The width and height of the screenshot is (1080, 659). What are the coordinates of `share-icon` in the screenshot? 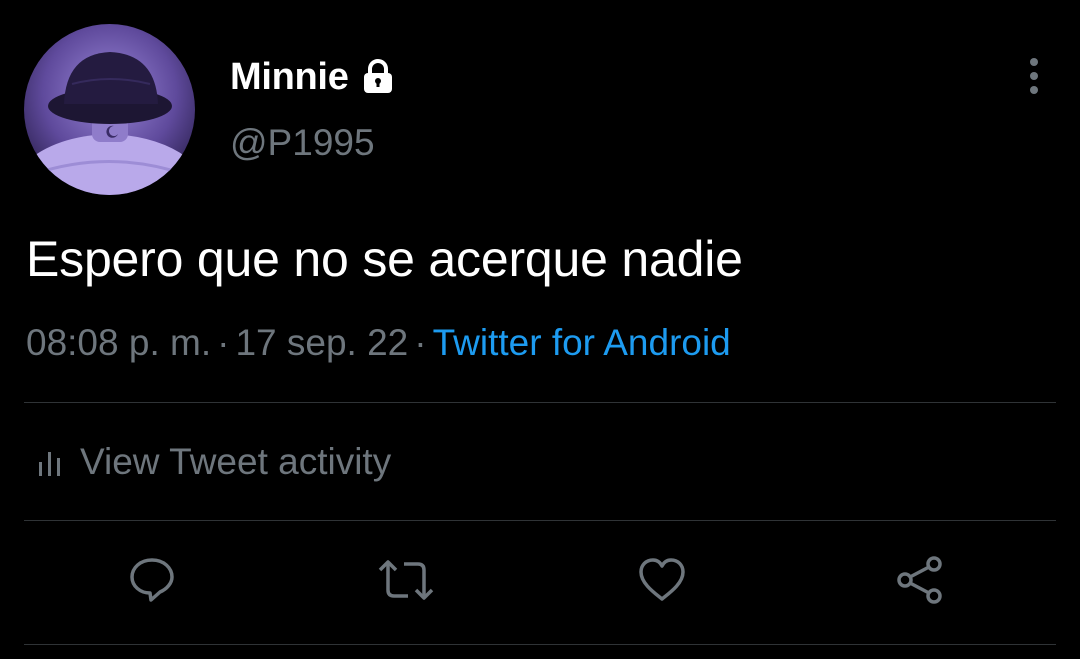 It's located at (920, 582).